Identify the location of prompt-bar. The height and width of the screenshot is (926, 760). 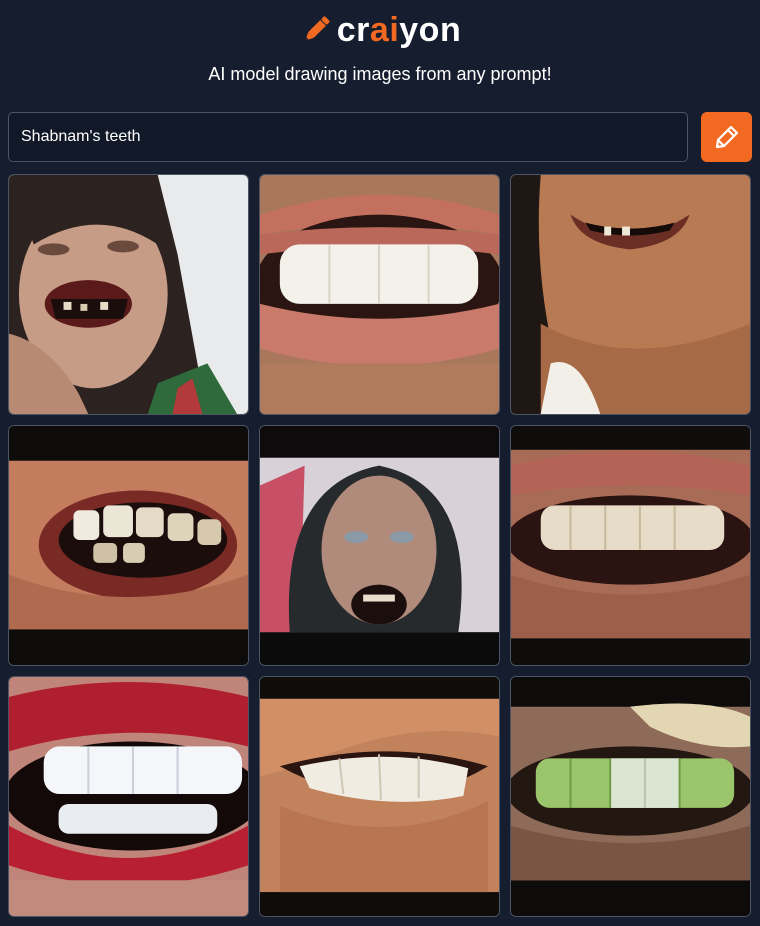
(380, 137).